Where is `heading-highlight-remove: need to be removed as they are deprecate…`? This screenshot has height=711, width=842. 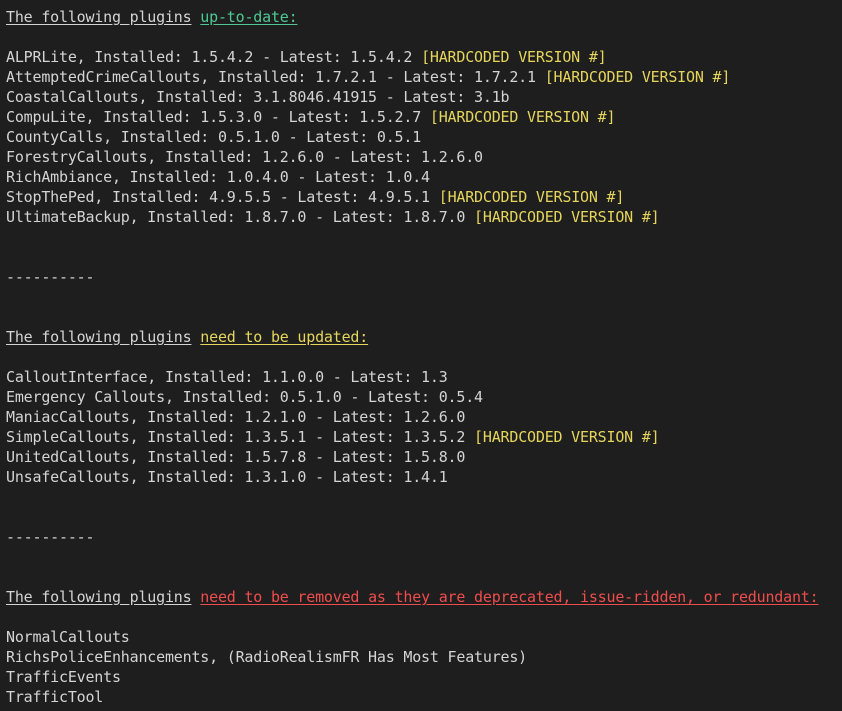 heading-highlight-remove: need to be removed as they are deprecate… is located at coordinates (509, 597).